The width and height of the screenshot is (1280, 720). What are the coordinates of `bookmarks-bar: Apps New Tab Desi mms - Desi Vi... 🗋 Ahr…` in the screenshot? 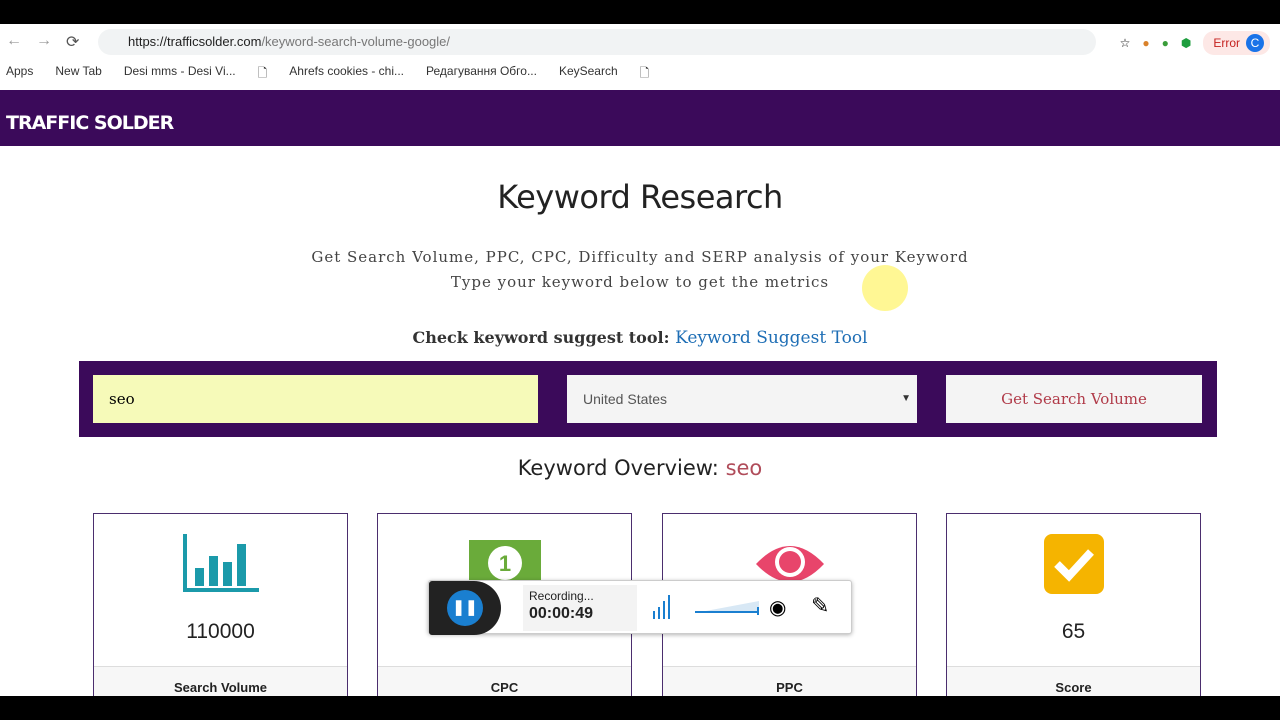 It's located at (327, 74).